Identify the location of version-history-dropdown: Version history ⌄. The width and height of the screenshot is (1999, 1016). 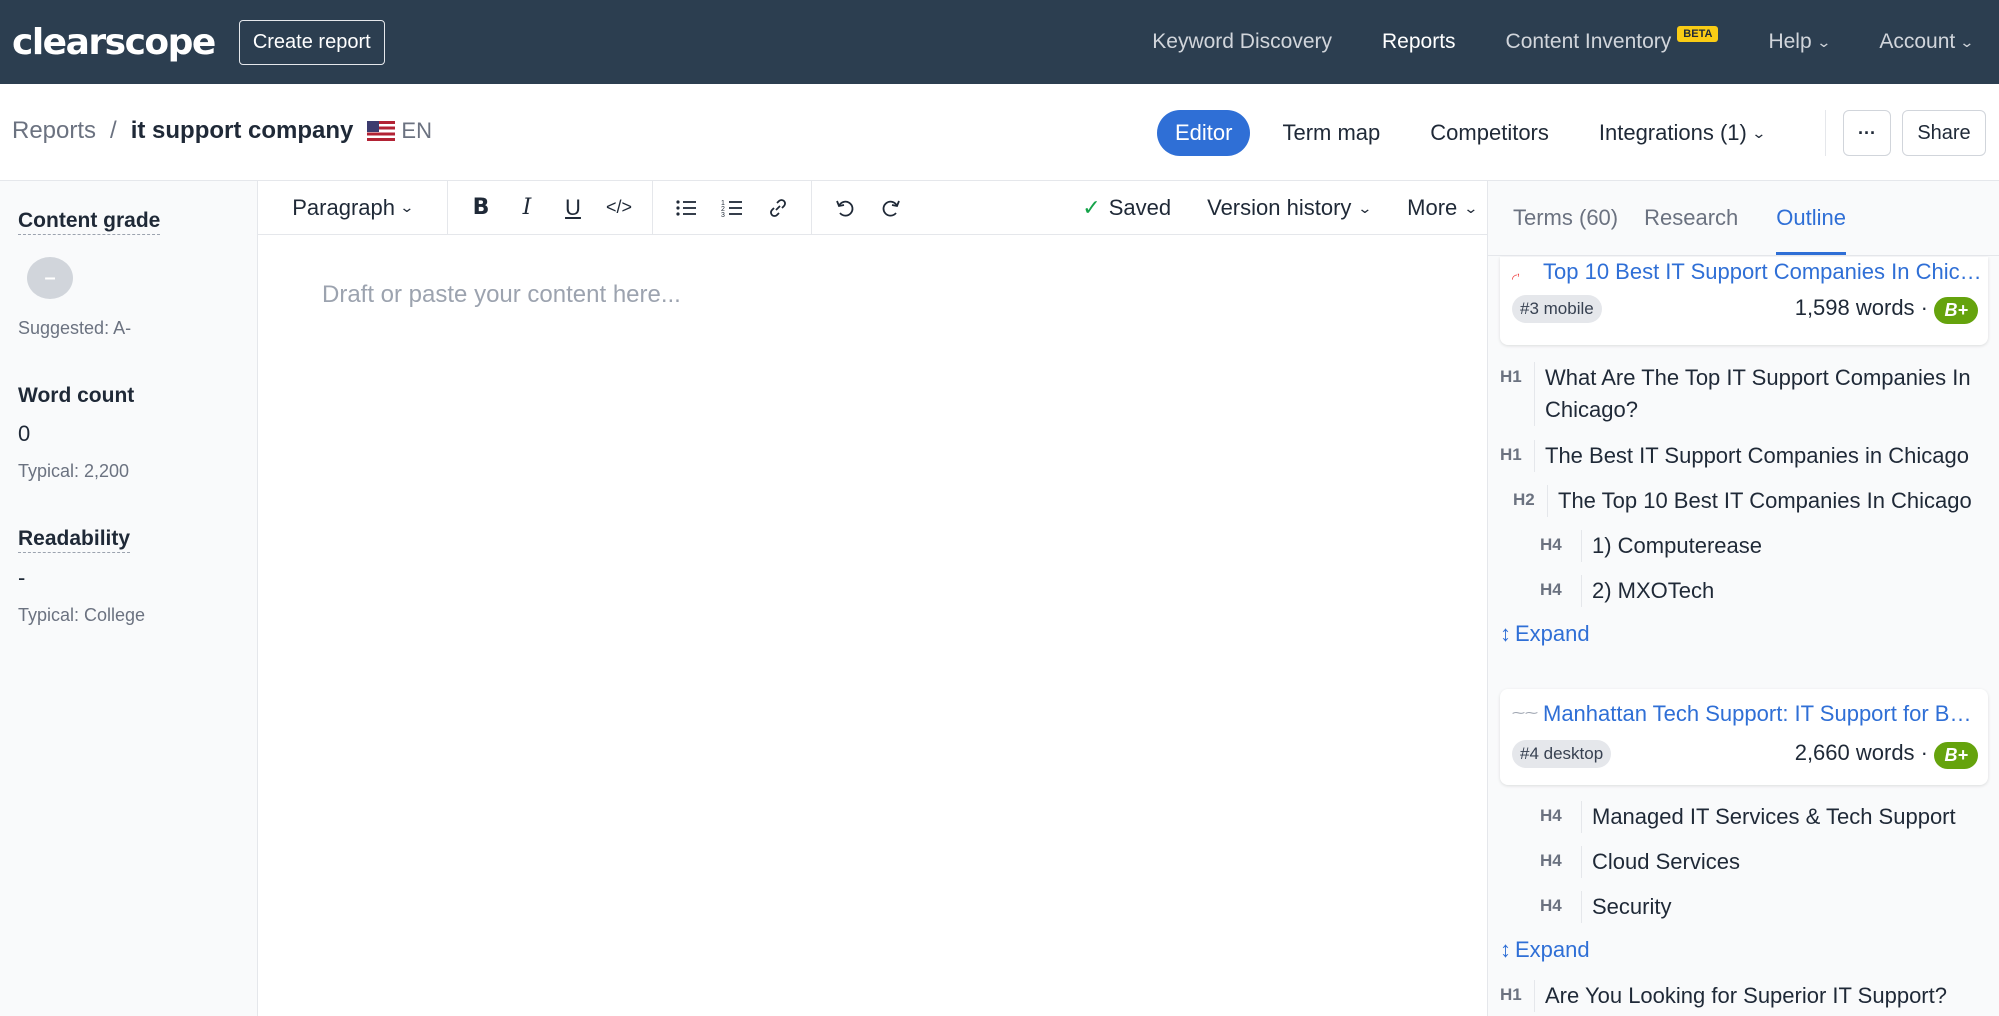
(1290, 208).